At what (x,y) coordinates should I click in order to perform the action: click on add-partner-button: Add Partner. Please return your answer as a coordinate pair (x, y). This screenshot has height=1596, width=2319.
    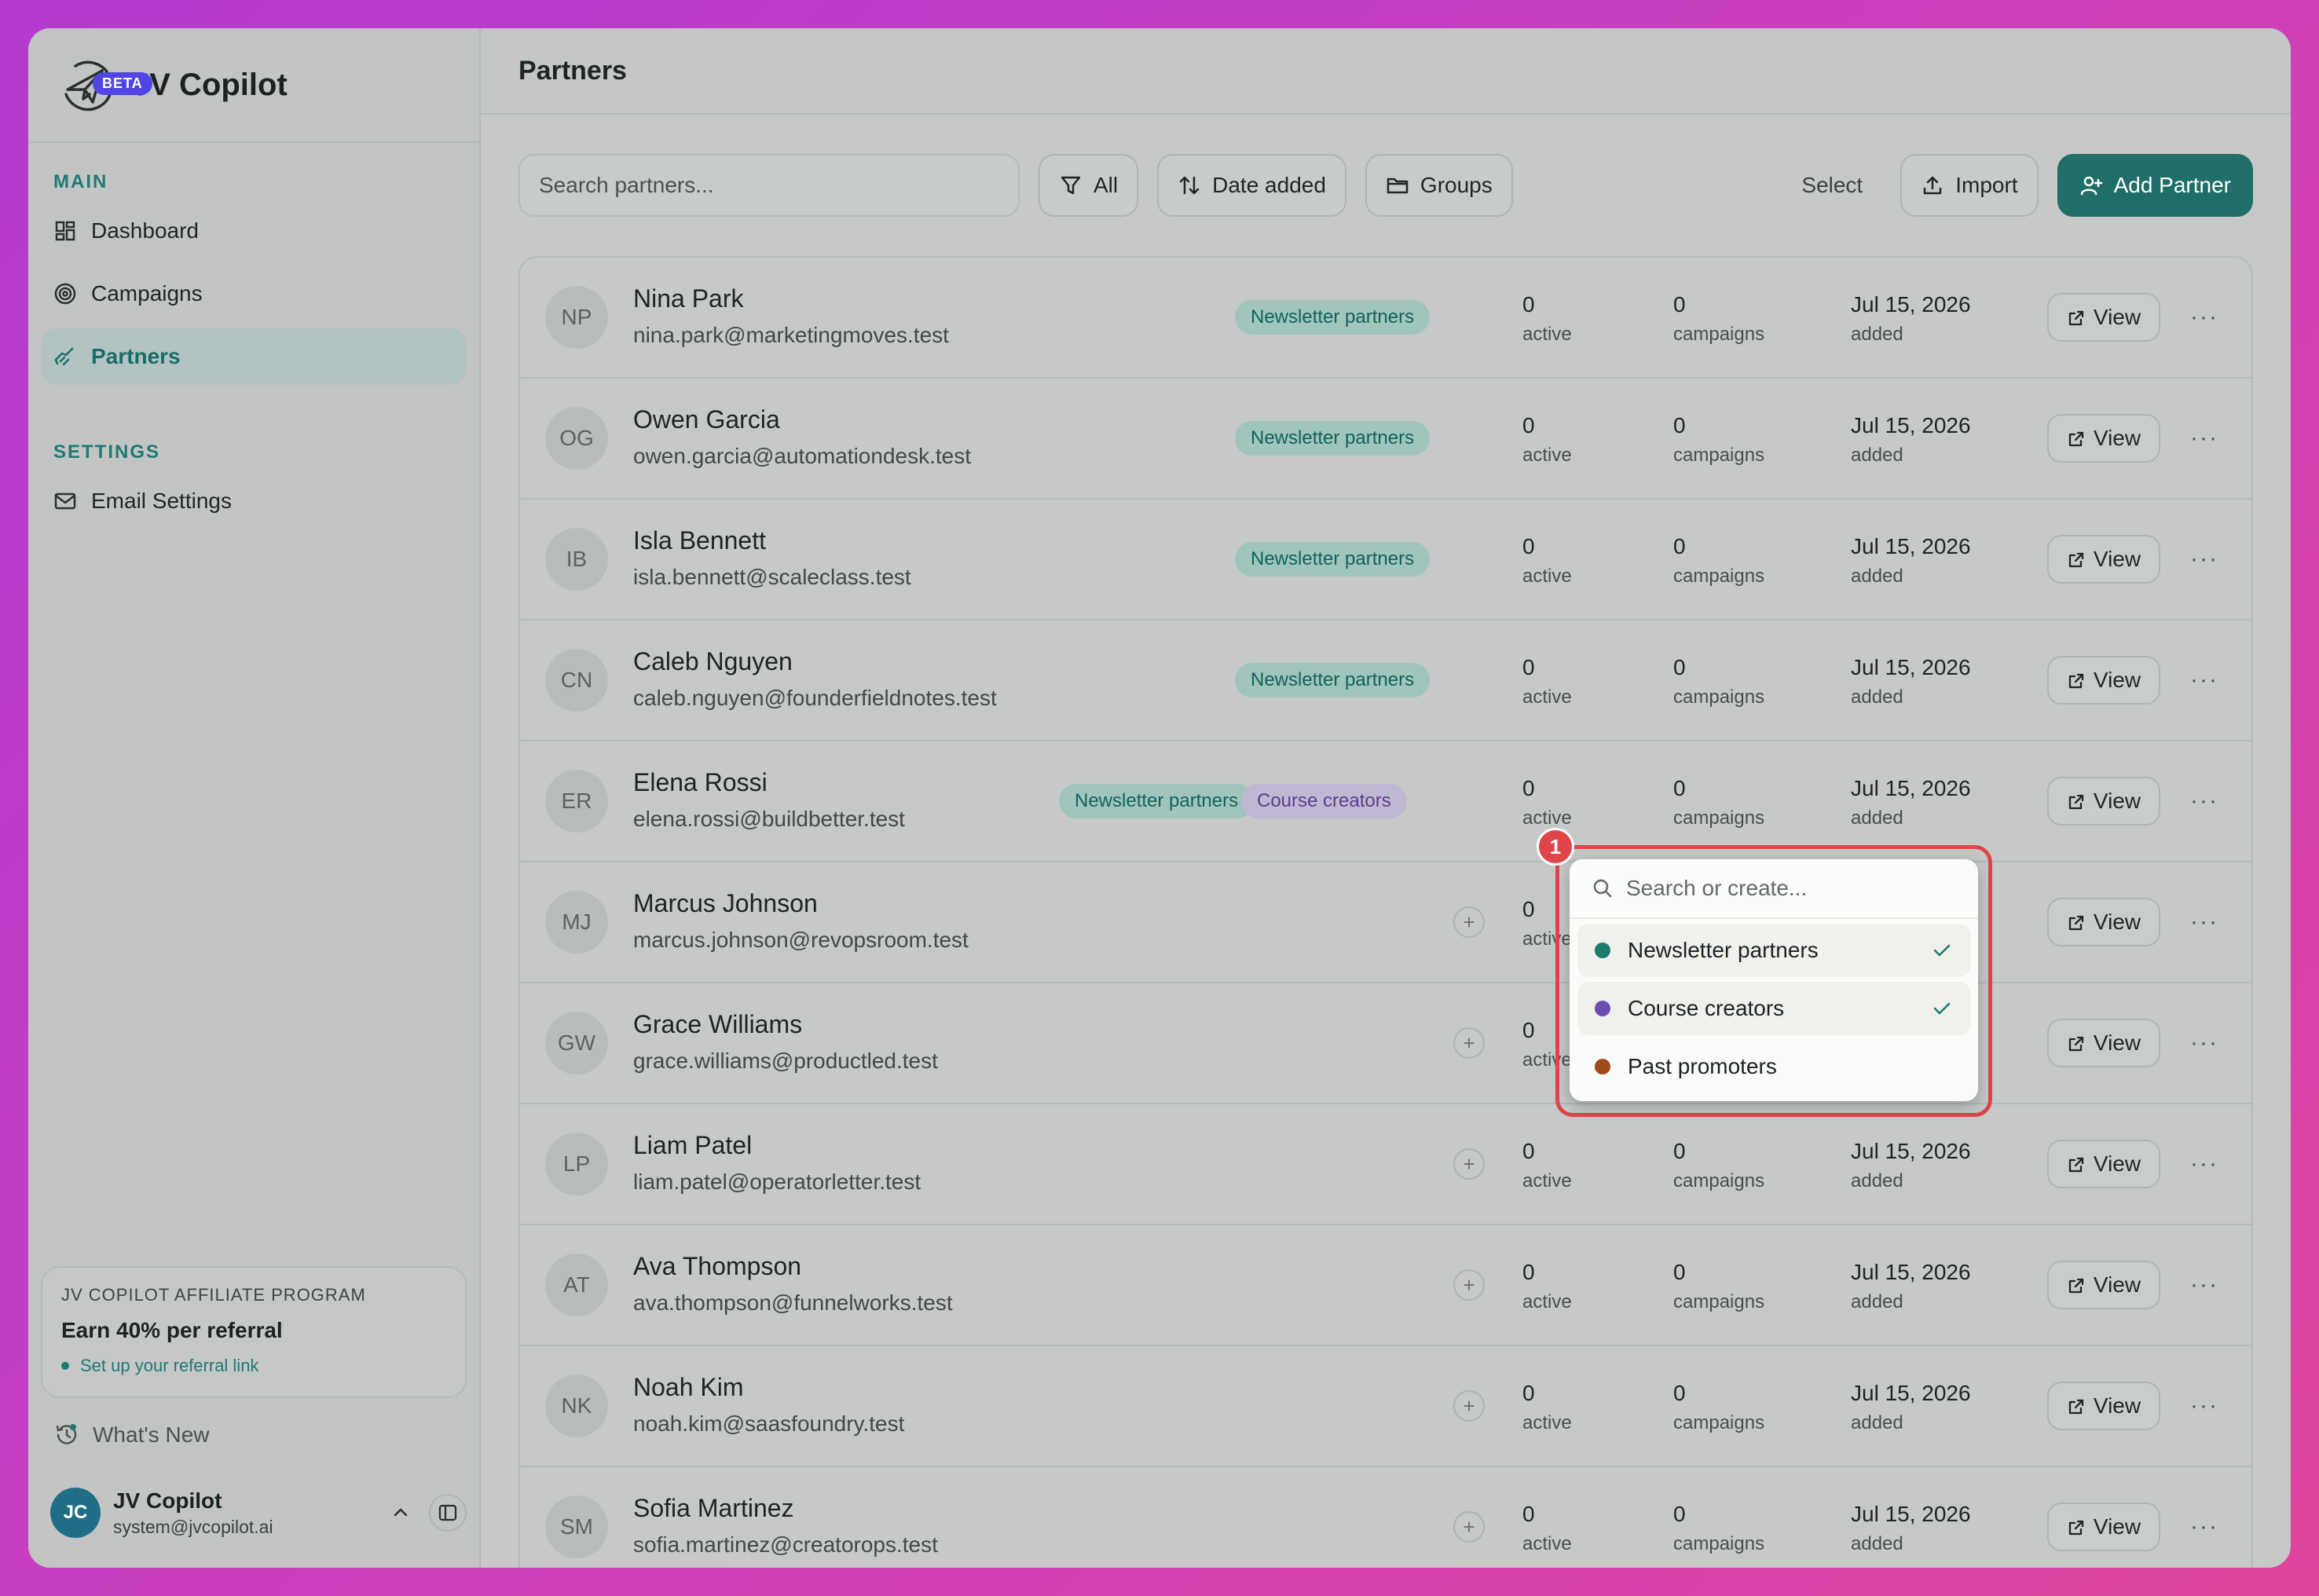
    Looking at the image, I should click on (2155, 185).